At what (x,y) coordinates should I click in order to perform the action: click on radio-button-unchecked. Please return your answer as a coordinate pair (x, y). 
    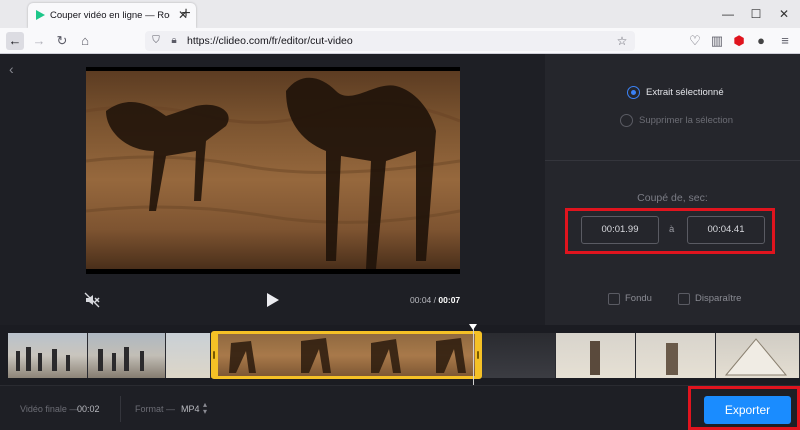
    Looking at the image, I should click on (626, 120).